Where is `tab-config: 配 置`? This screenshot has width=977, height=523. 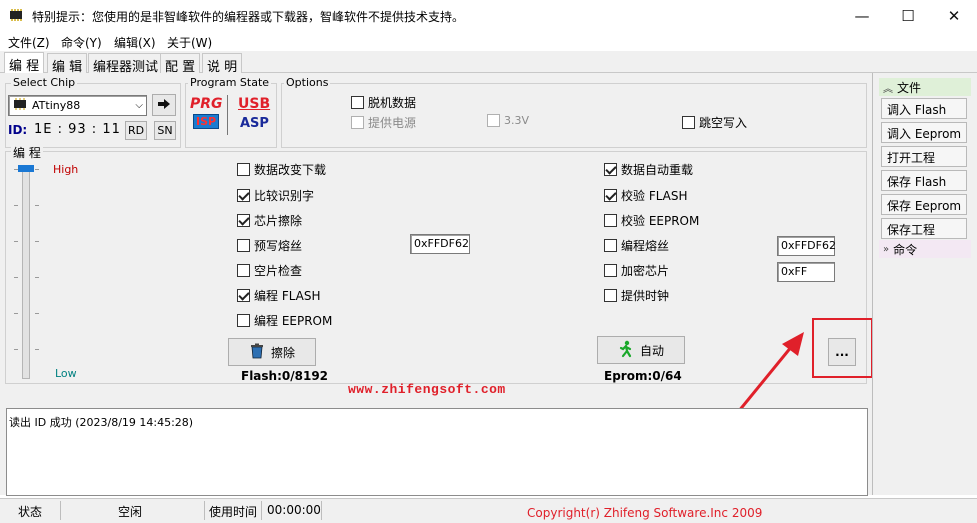
tab-config: 配 置 is located at coordinates (180, 64).